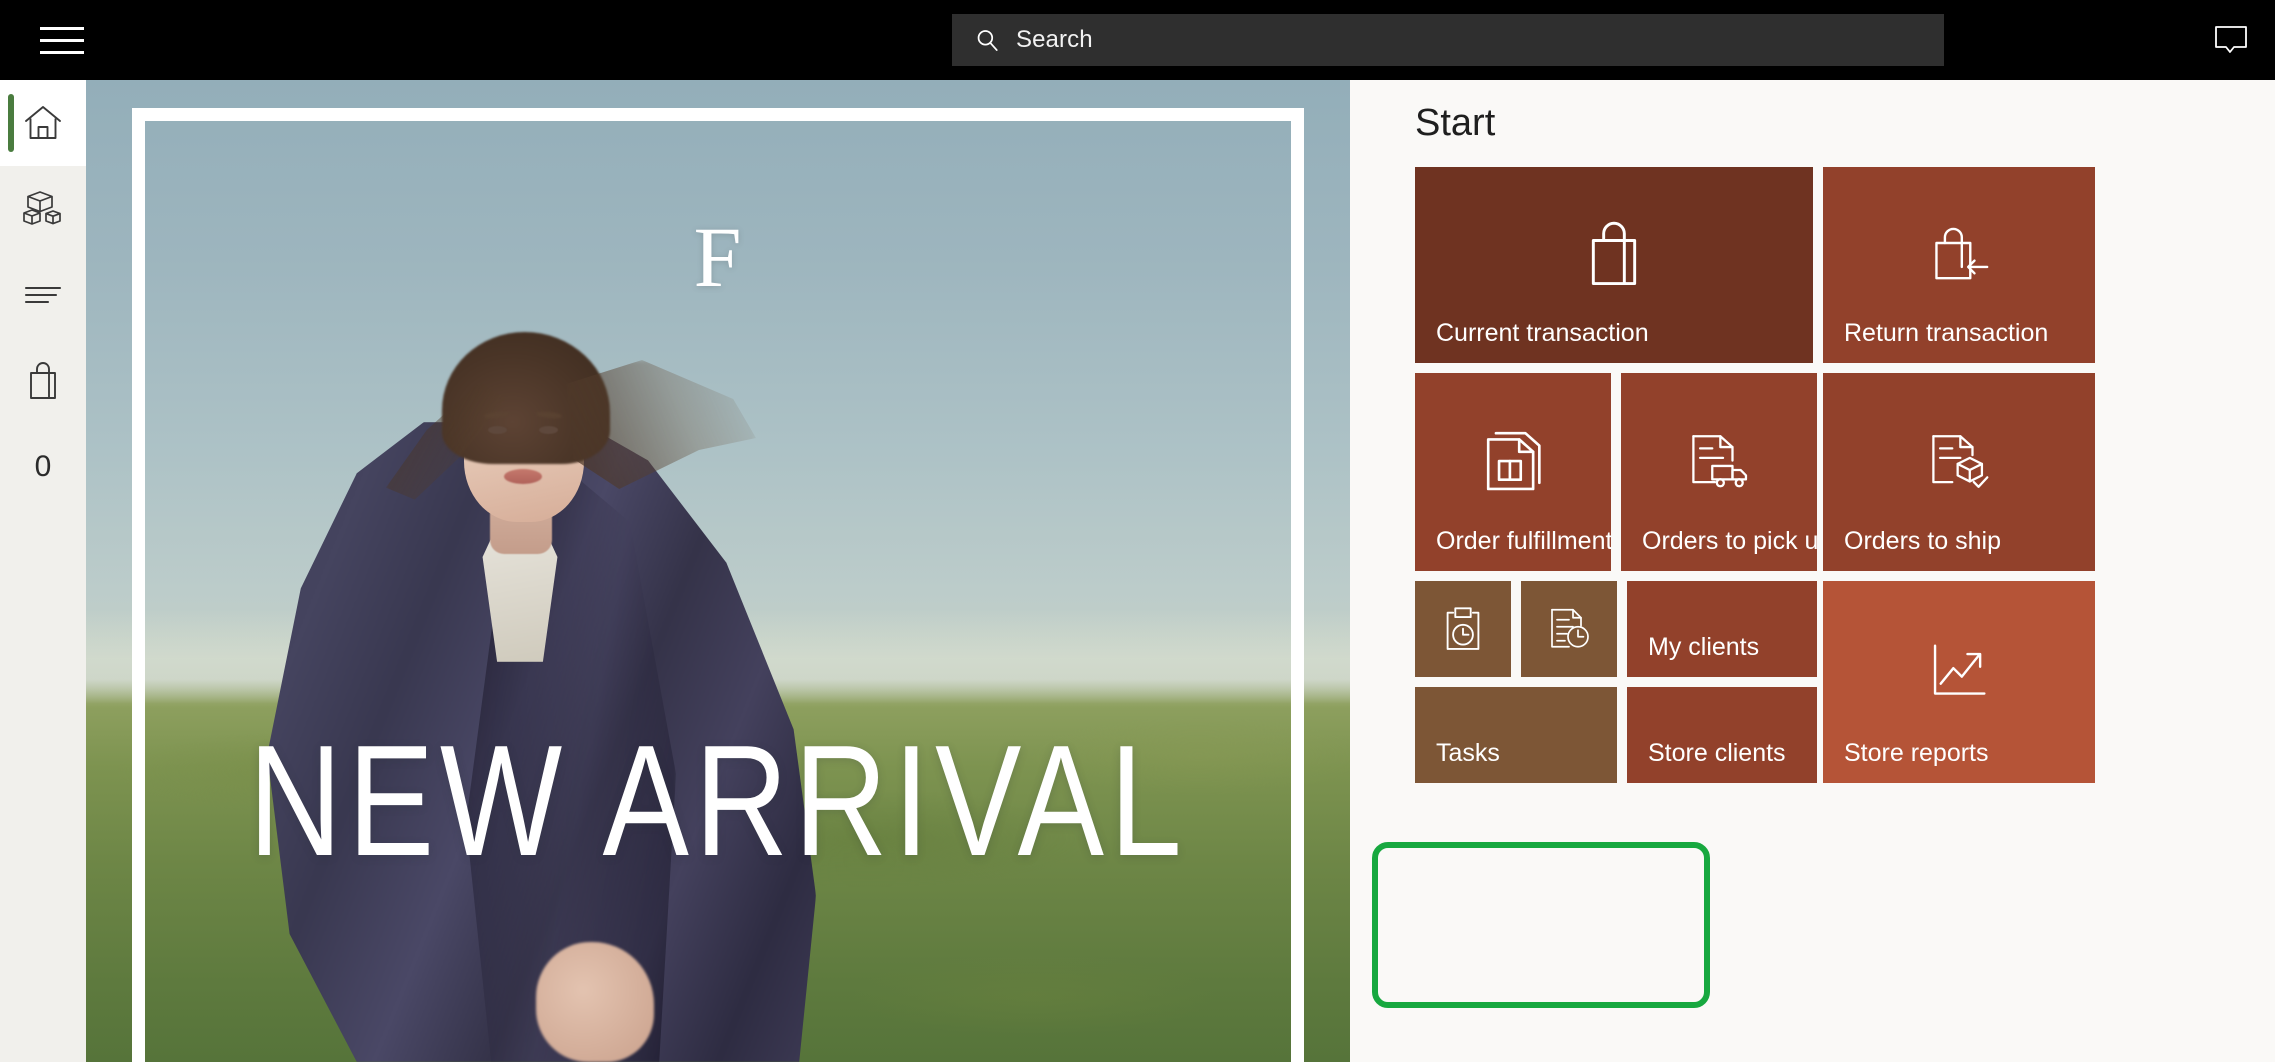 The width and height of the screenshot is (2275, 1062). I want to click on tile-current-transaction: Current transaction, so click(1614, 265).